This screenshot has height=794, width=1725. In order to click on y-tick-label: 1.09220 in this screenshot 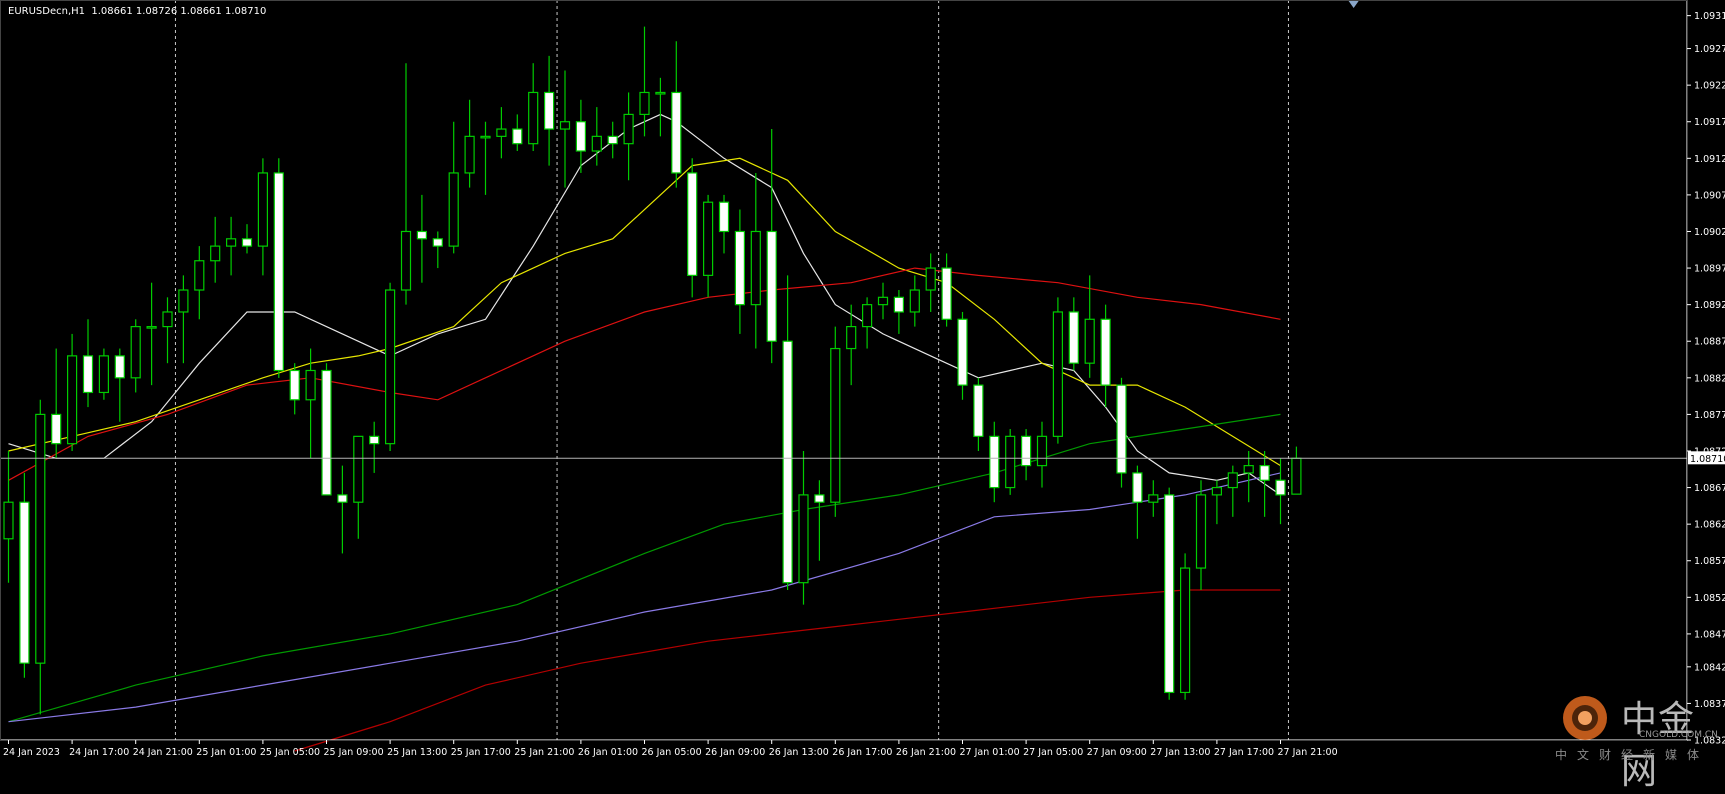, I will do `click(1709, 86)`.